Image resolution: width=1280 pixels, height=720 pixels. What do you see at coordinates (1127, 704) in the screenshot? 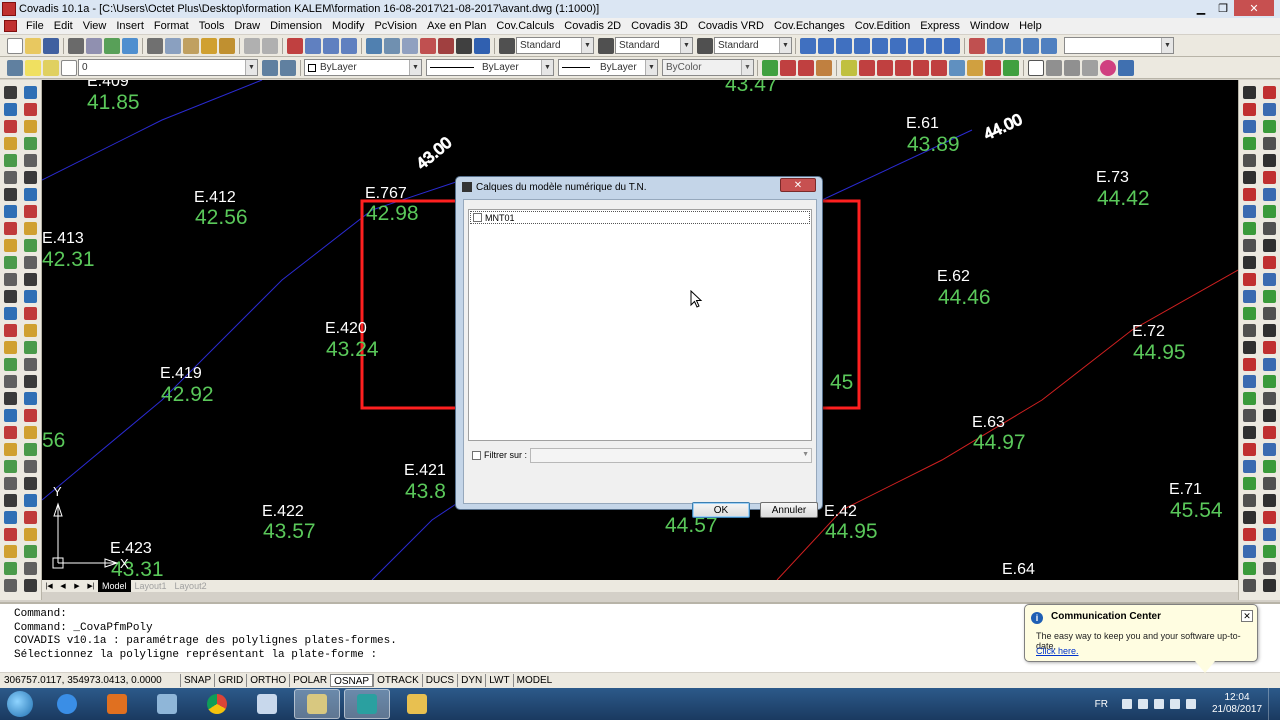
I see `show-hidden-icon` at bounding box center [1127, 704].